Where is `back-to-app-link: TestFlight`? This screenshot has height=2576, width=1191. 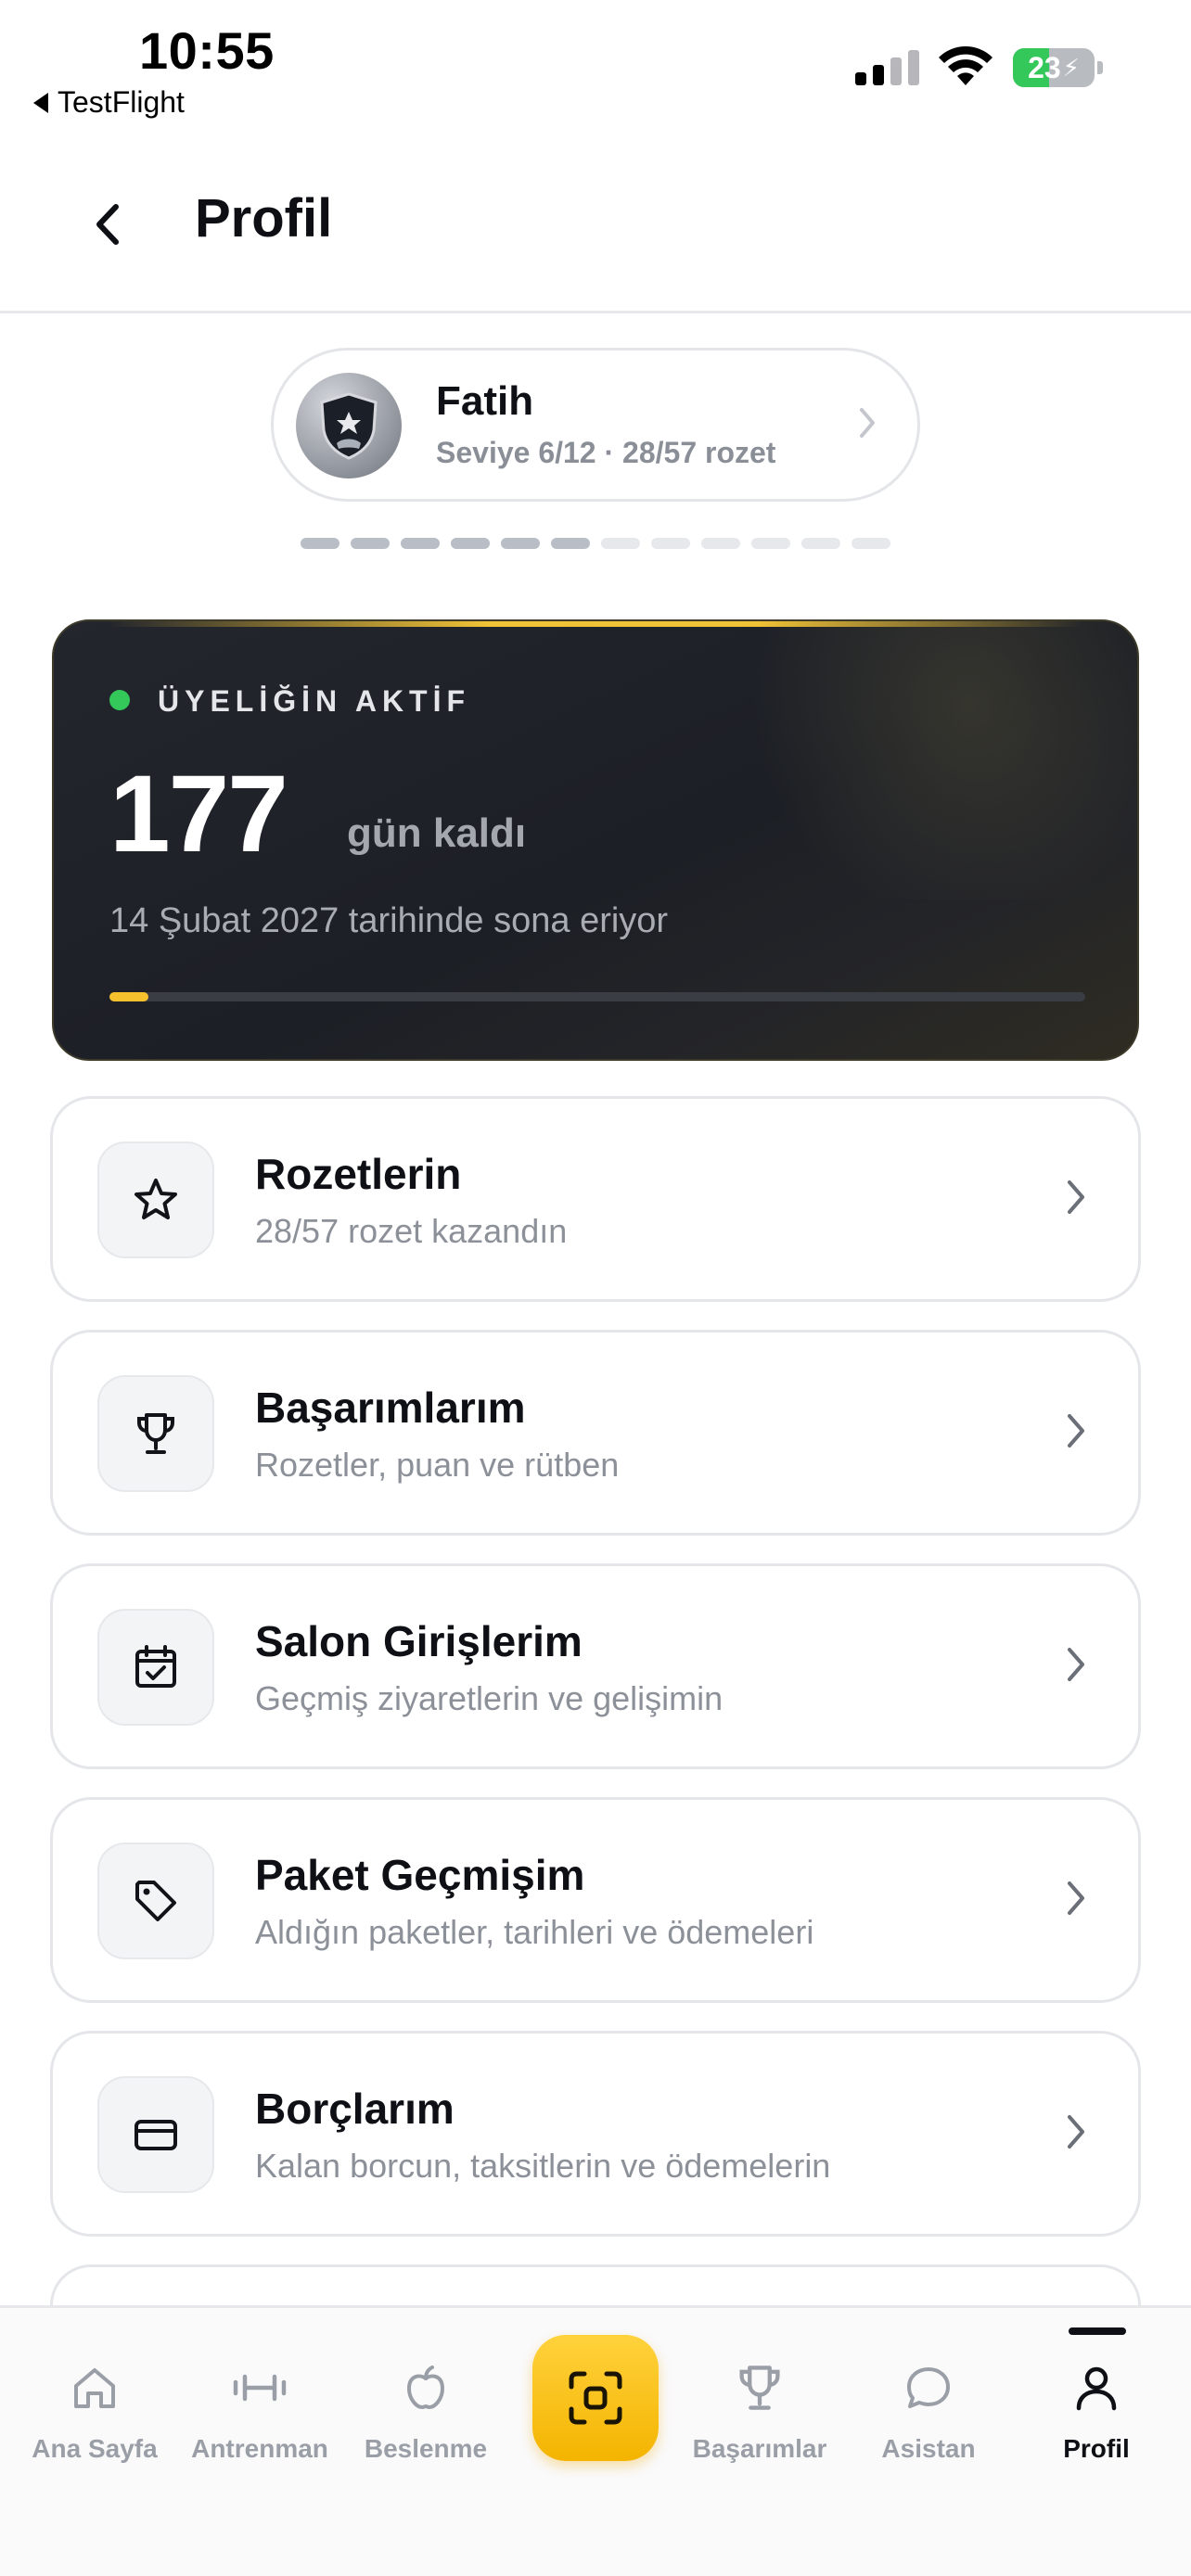 back-to-app-link: TestFlight is located at coordinates (109, 102).